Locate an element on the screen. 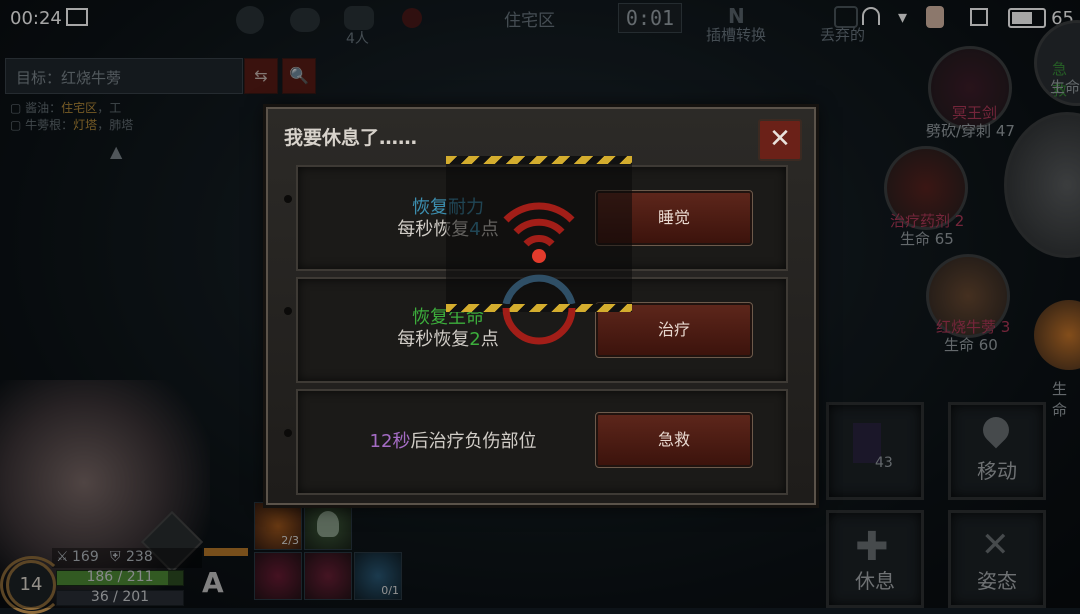 This screenshot has width=1080, height=614. first-aid-row: 12秒后治疗负伤部位 急救 is located at coordinates (536, 442).